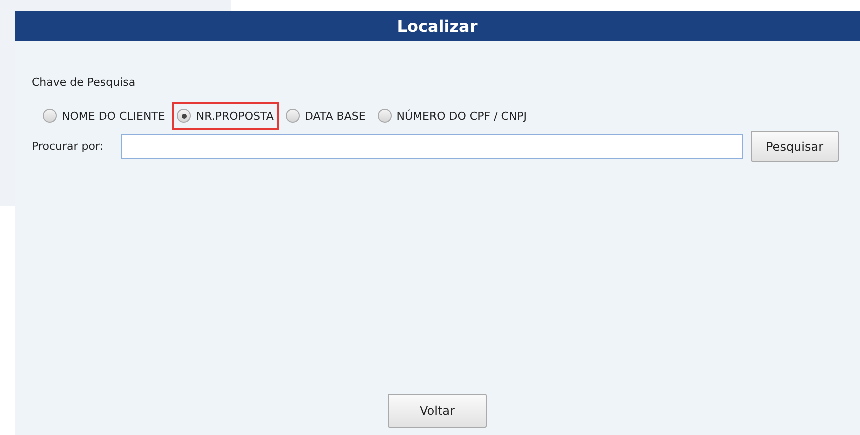  Describe the element at coordinates (225, 116) in the screenshot. I see `highlighted-radio-option: NR.PROPOSTA` at that location.